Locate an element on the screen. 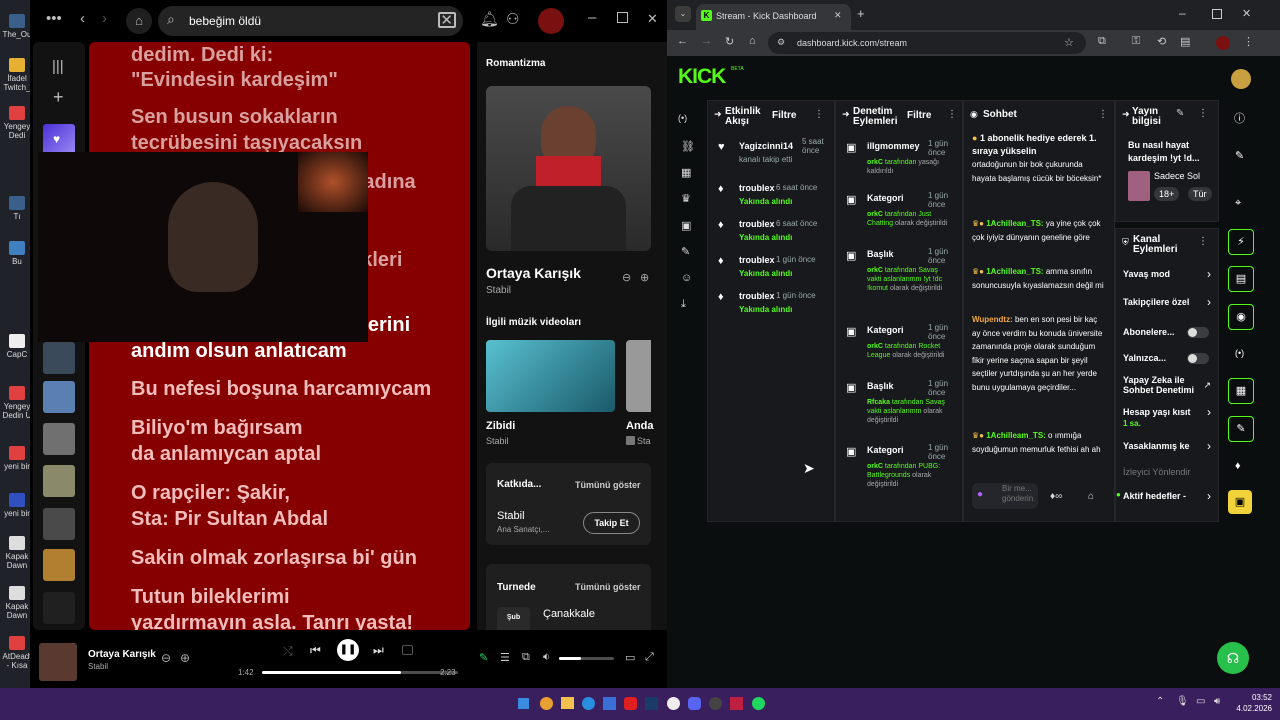 This screenshot has height=720, width=1280. bookmark-icon: ☆ is located at coordinates (1069, 42).